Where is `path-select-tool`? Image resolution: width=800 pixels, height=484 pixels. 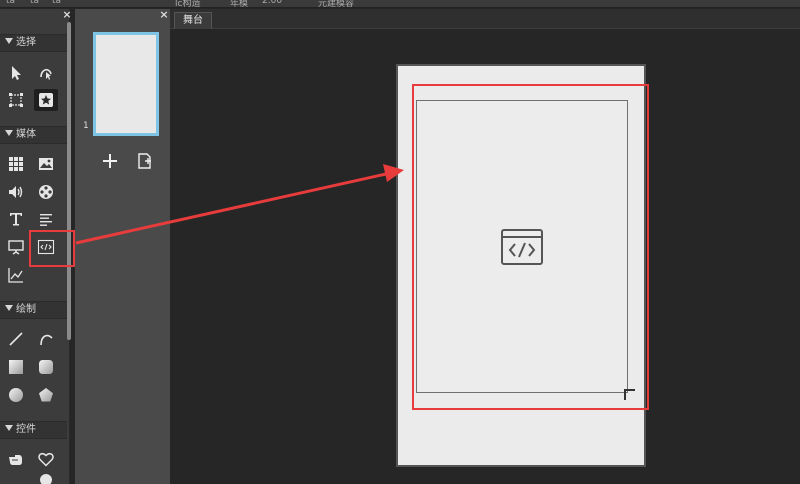
path-select-tool is located at coordinates (46, 73).